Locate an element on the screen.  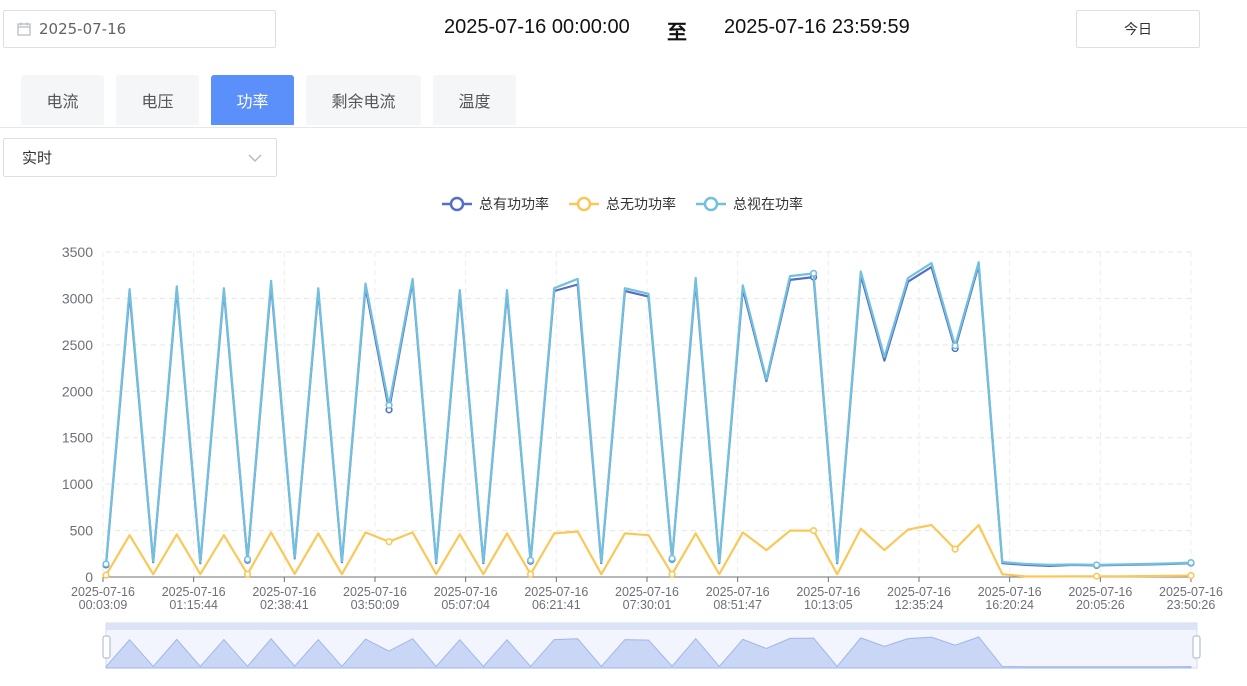
legend-label: 总视在功率 is located at coordinates (768, 204).